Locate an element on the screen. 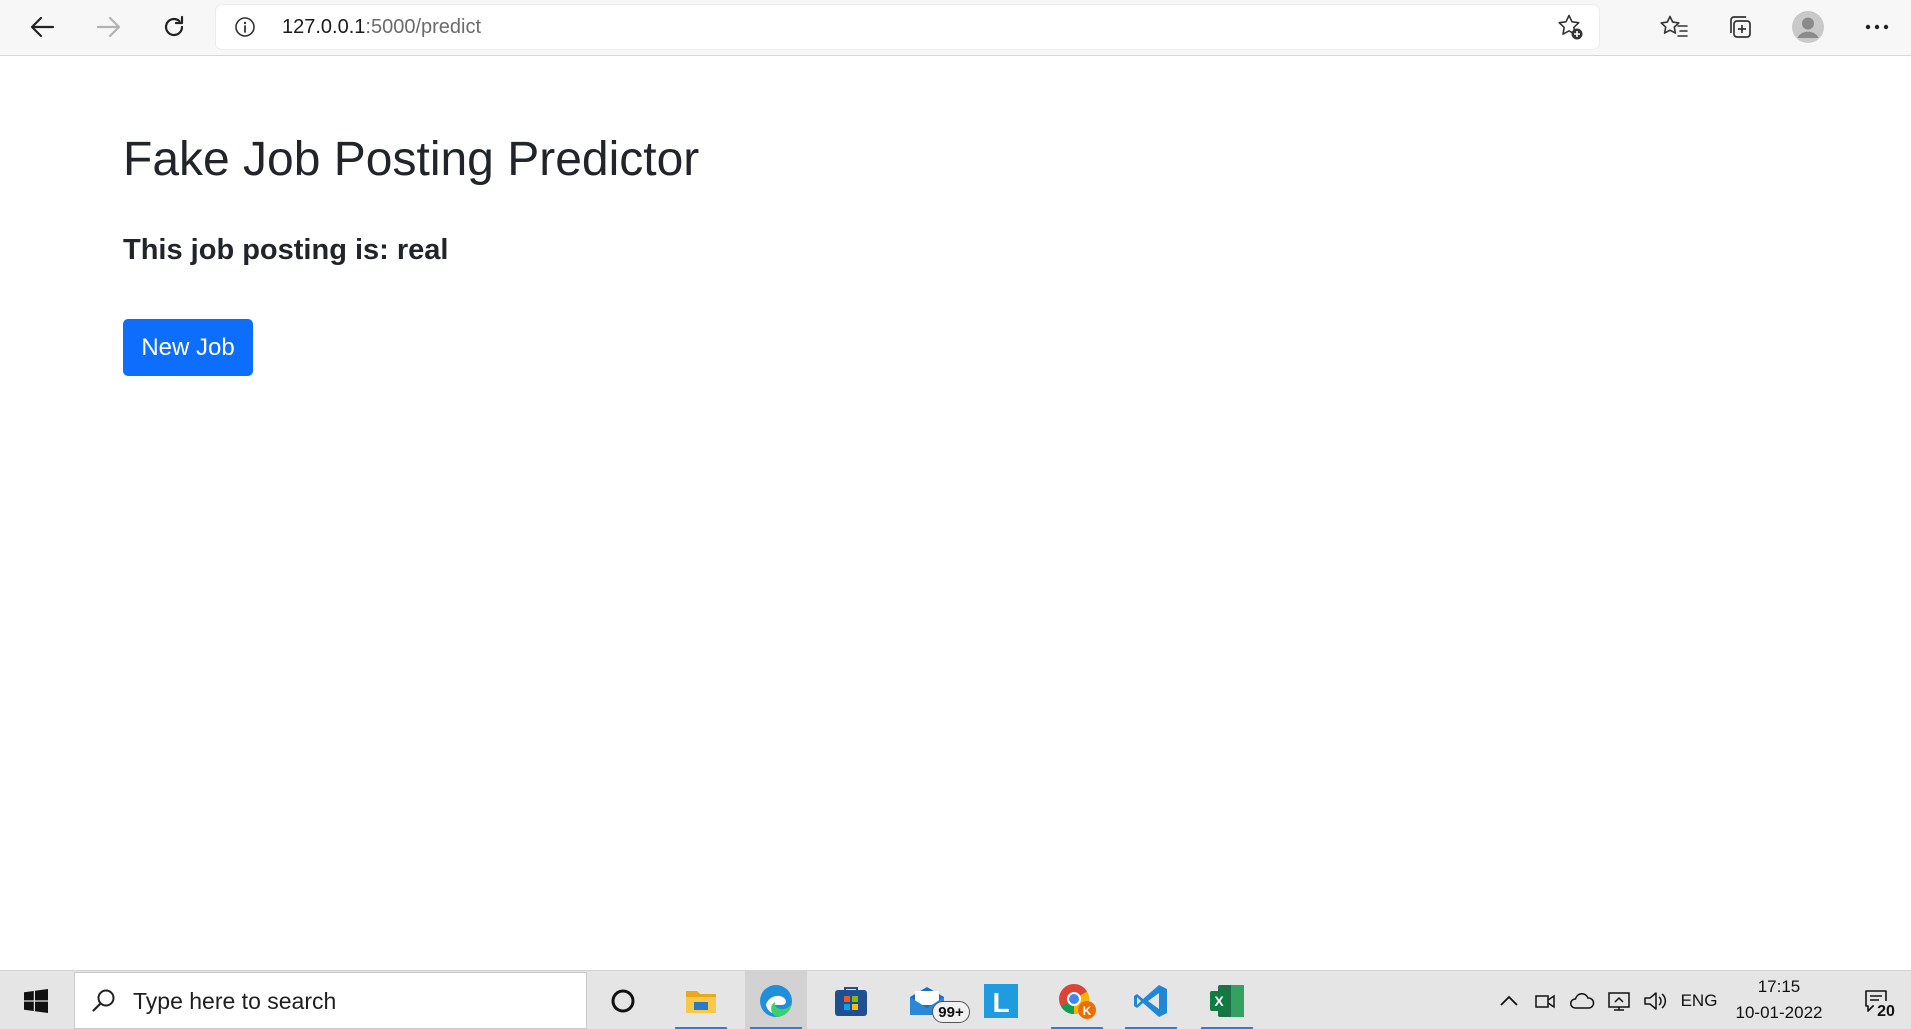 The height and width of the screenshot is (1029, 1911). onedrive-button is located at coordinates (1582, 1000).